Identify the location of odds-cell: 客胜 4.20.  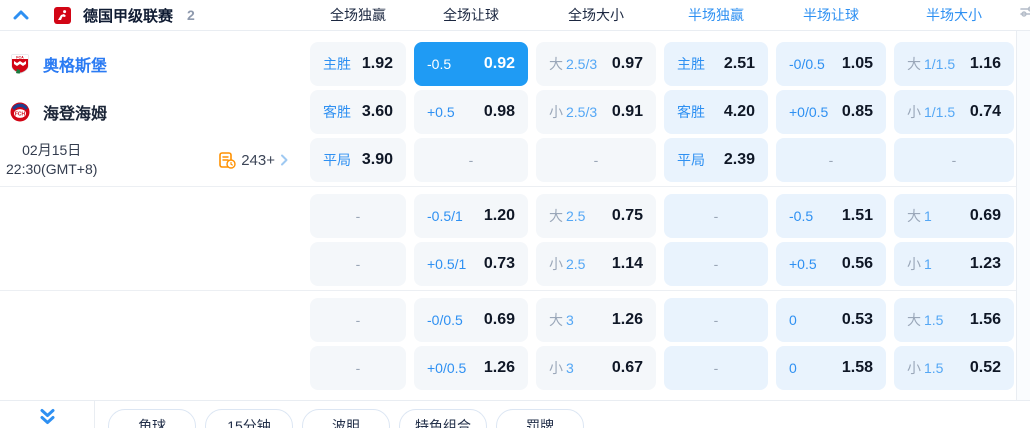
(716, 112).